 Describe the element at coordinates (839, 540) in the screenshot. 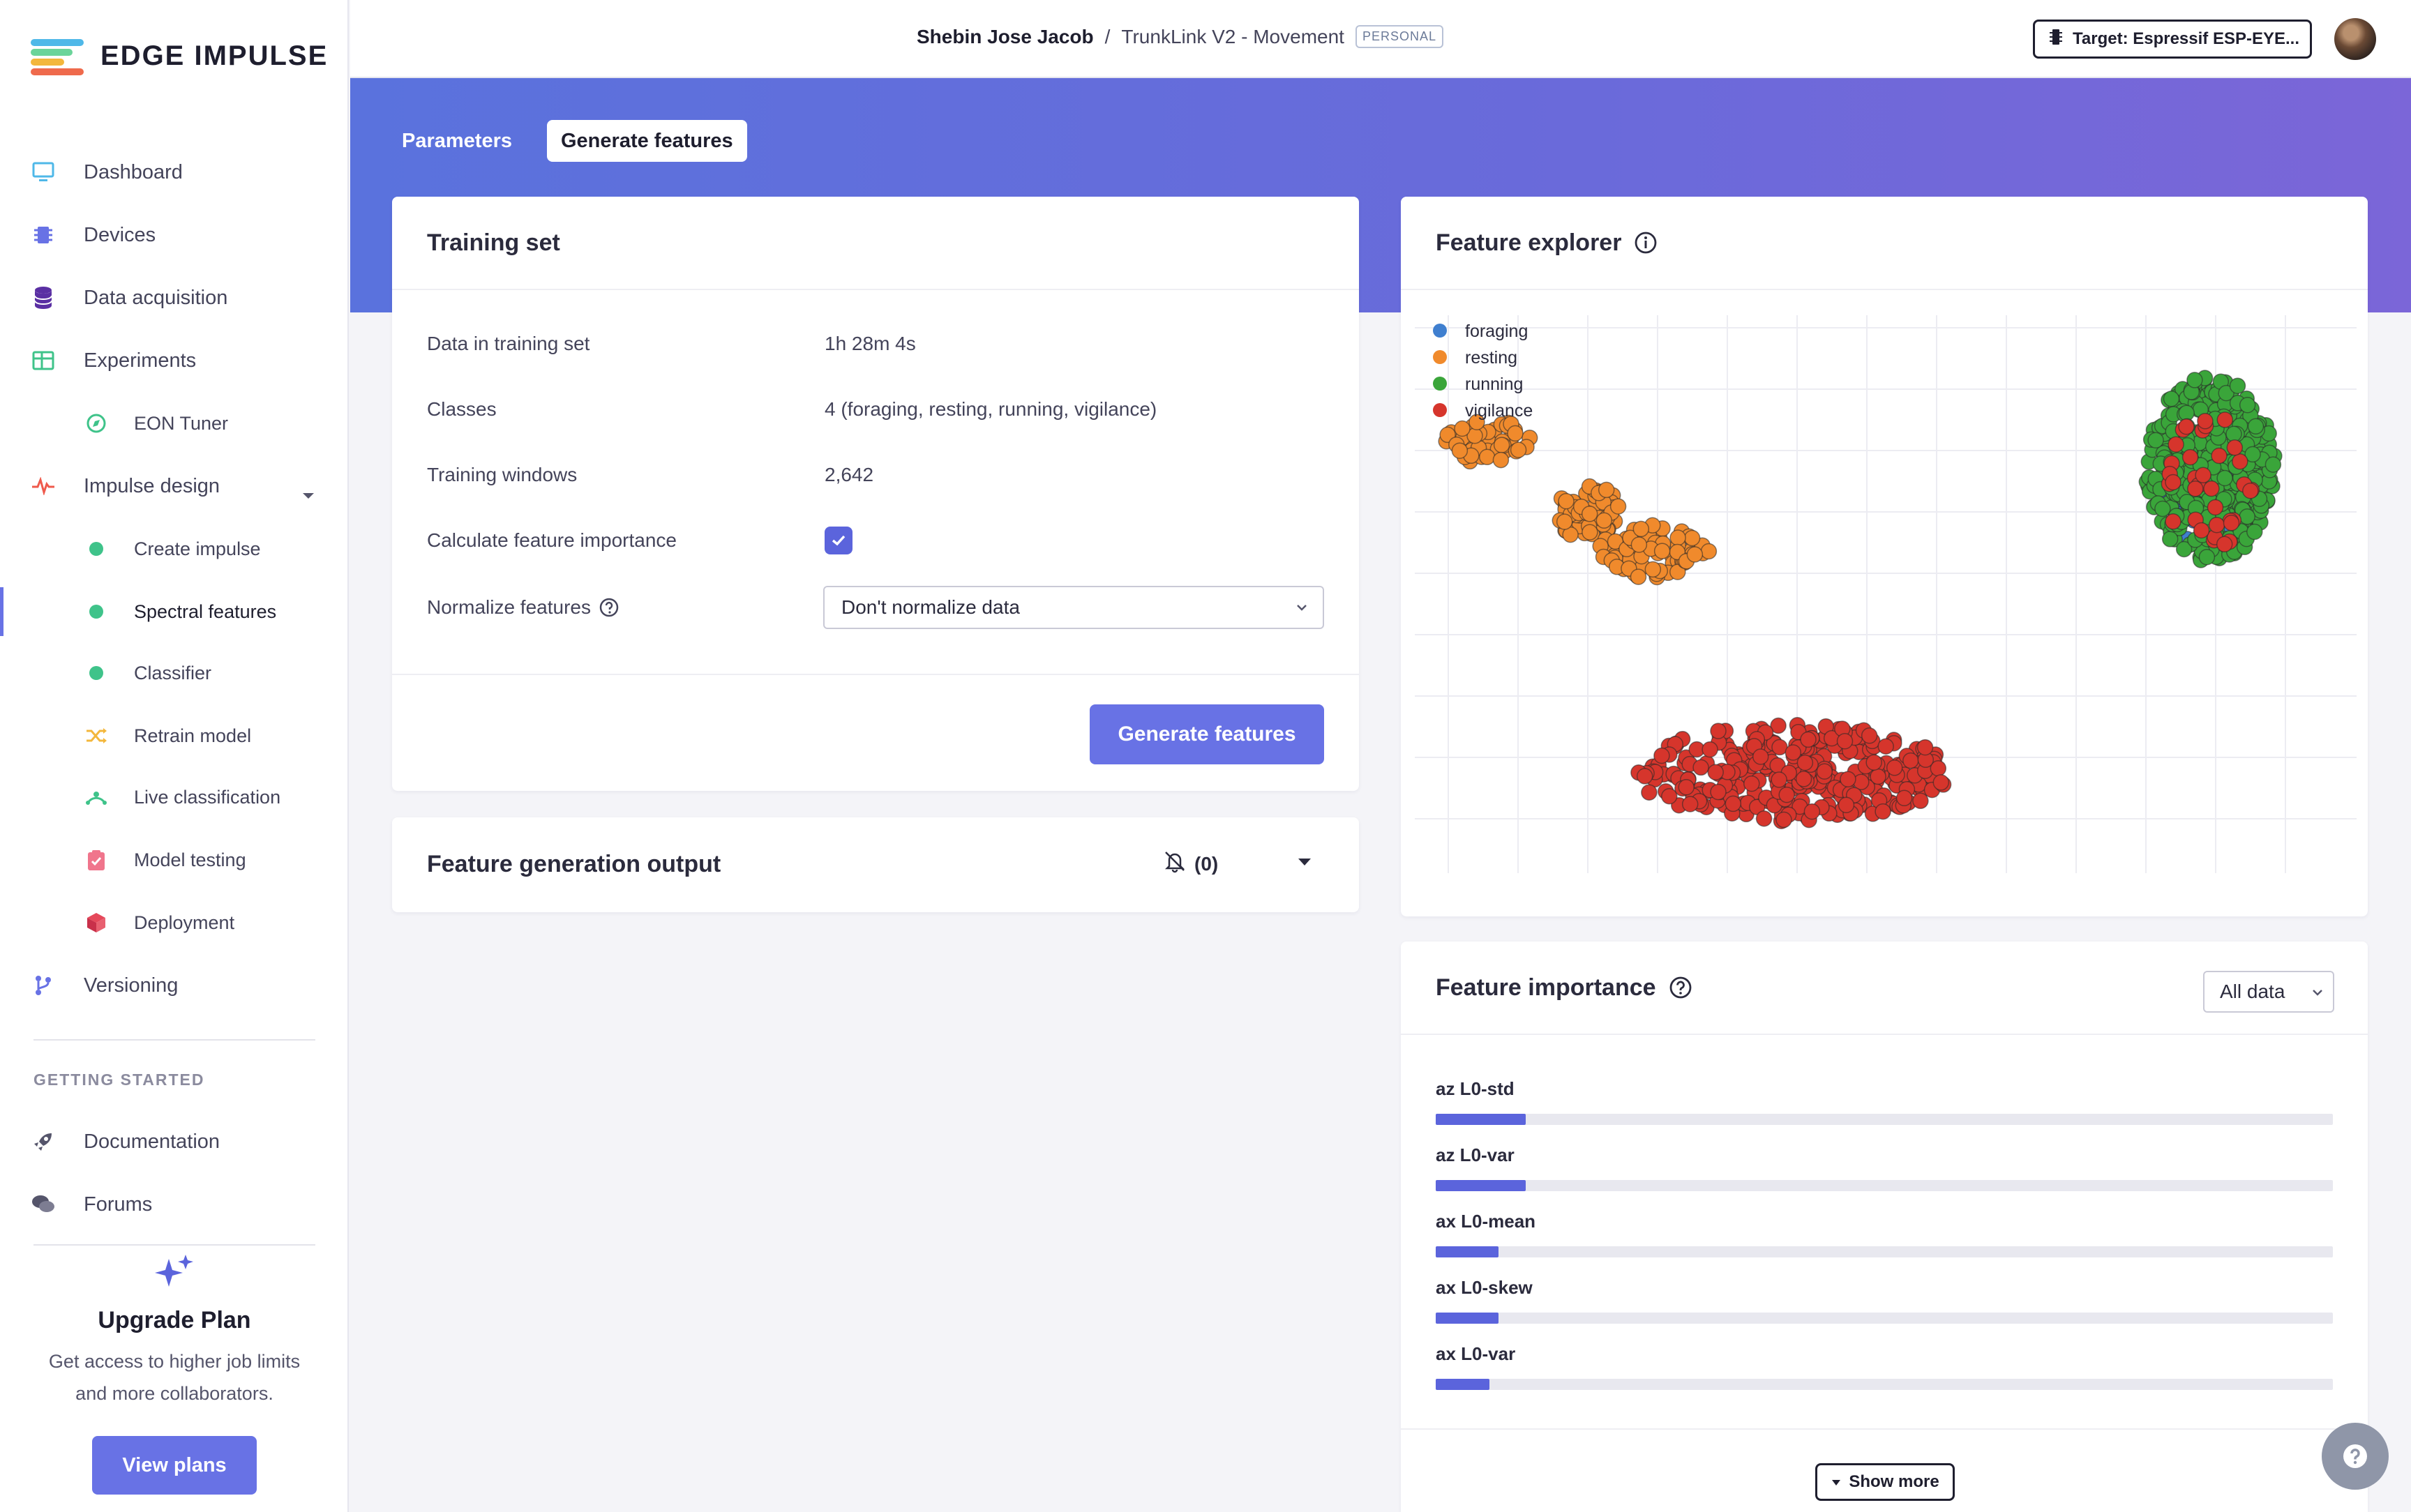

I see `feature-importance-checkbox` at that location.